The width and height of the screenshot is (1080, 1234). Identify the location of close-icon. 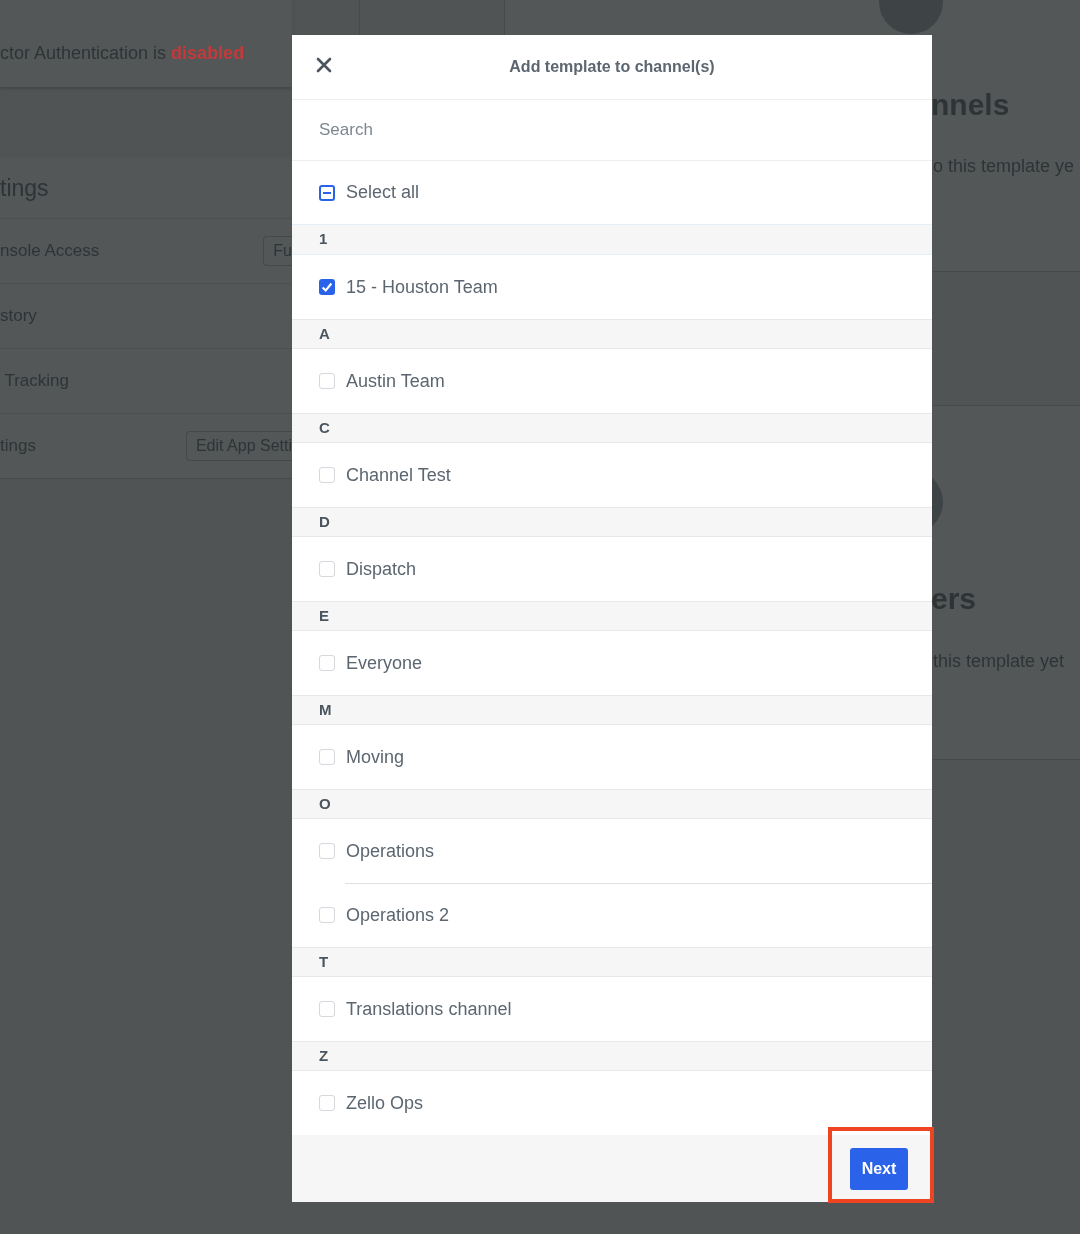
(324, 65).